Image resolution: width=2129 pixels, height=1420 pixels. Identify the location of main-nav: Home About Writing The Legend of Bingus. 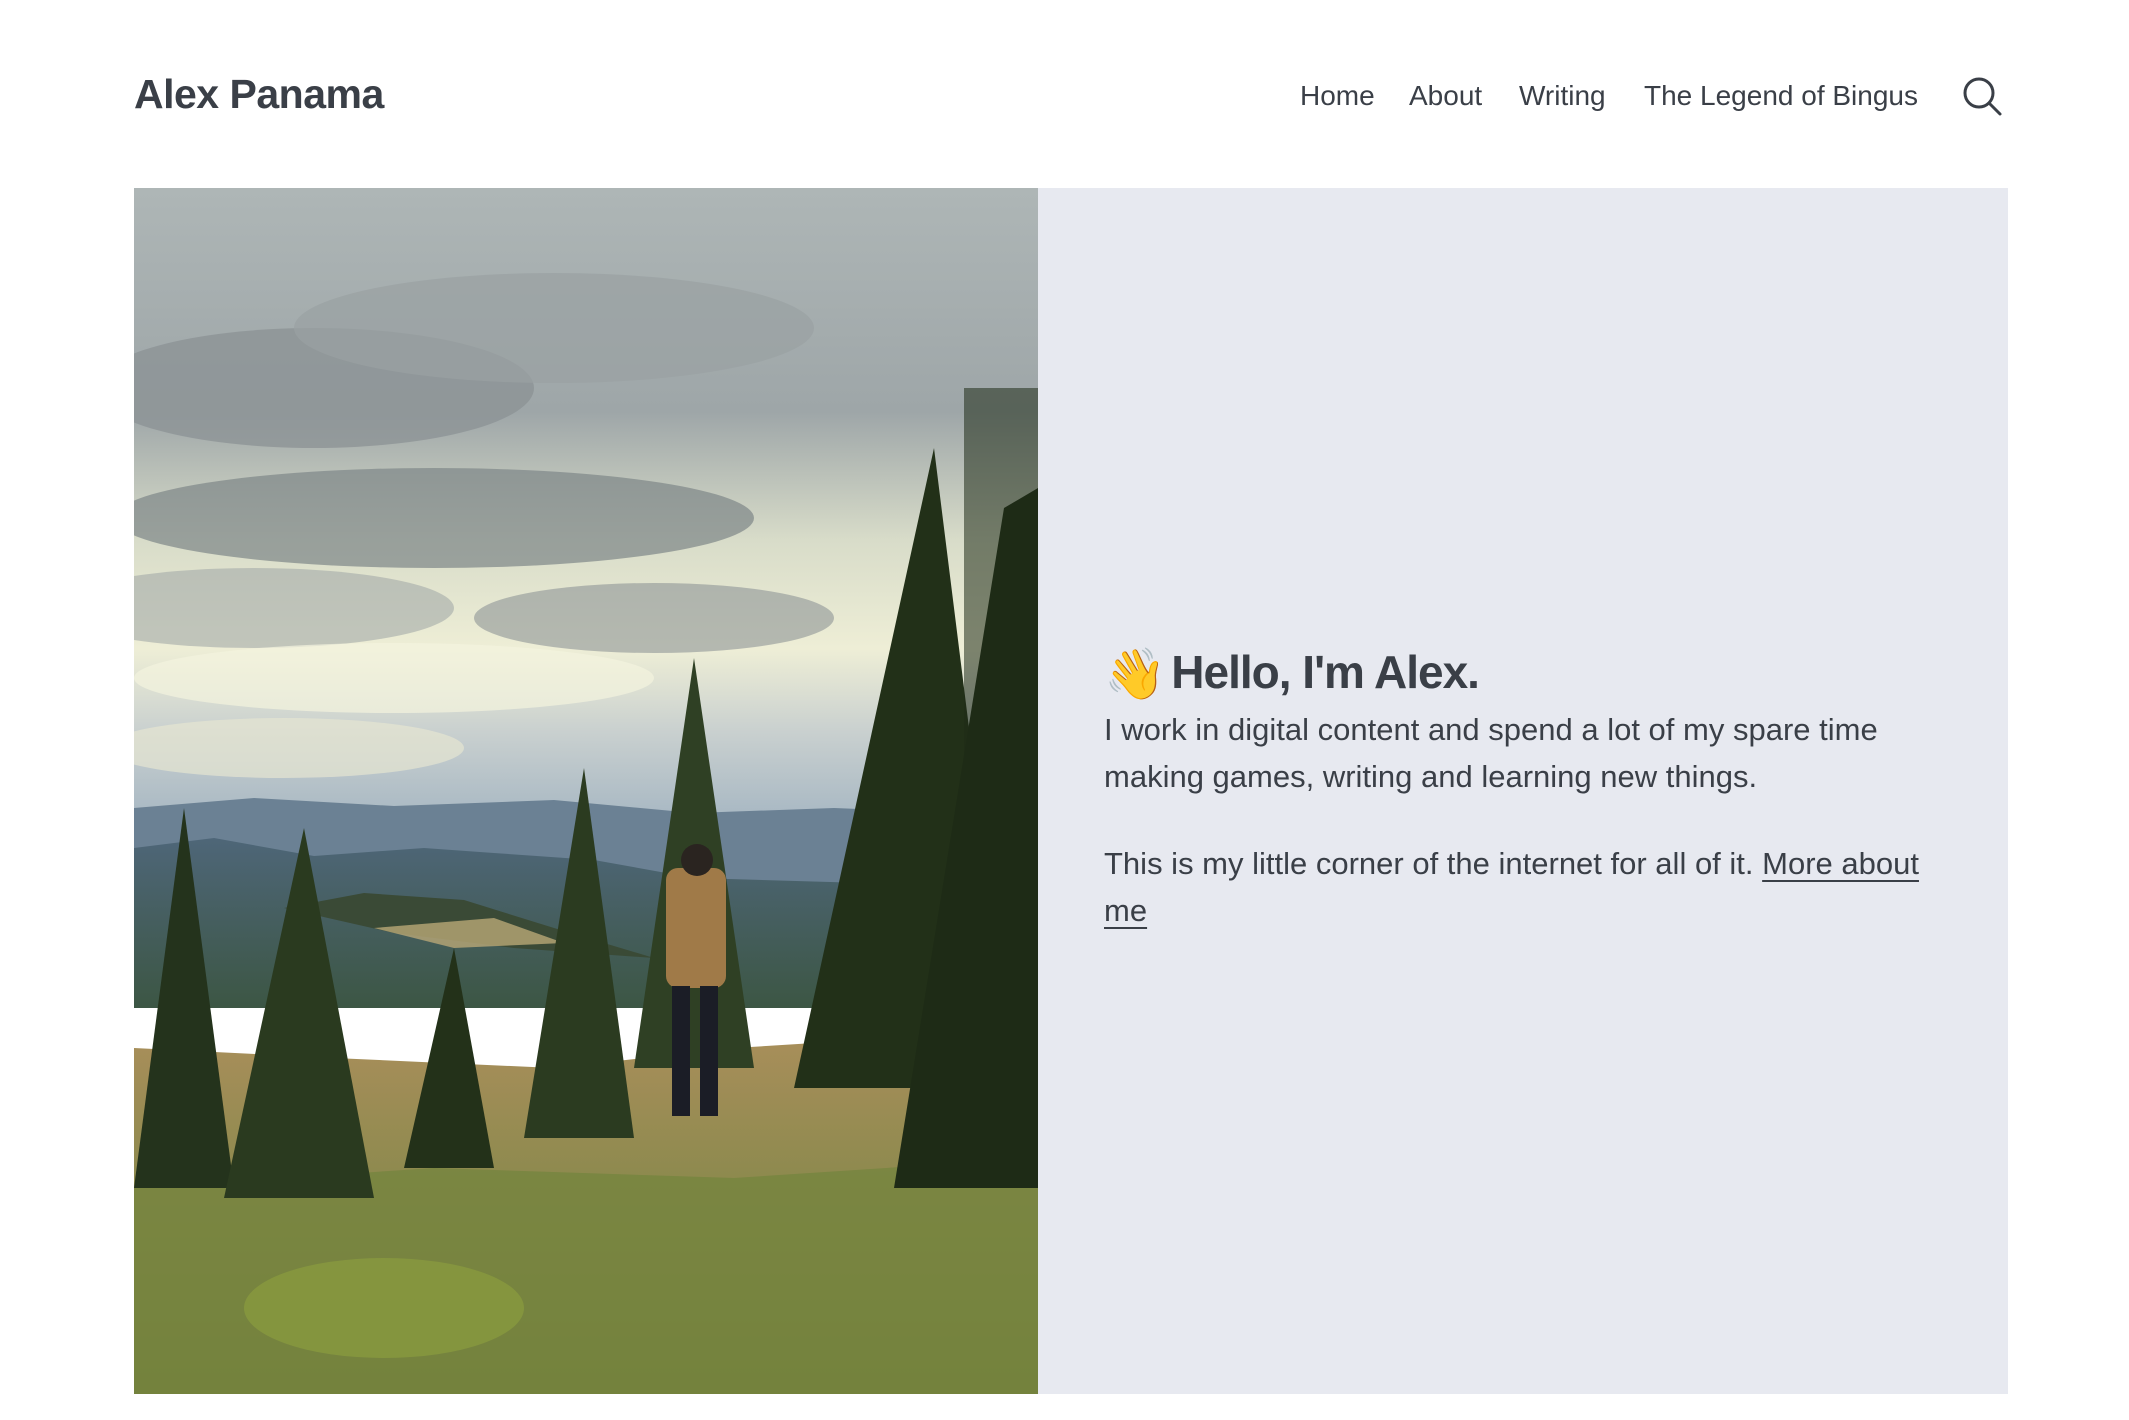
(1064, 96).